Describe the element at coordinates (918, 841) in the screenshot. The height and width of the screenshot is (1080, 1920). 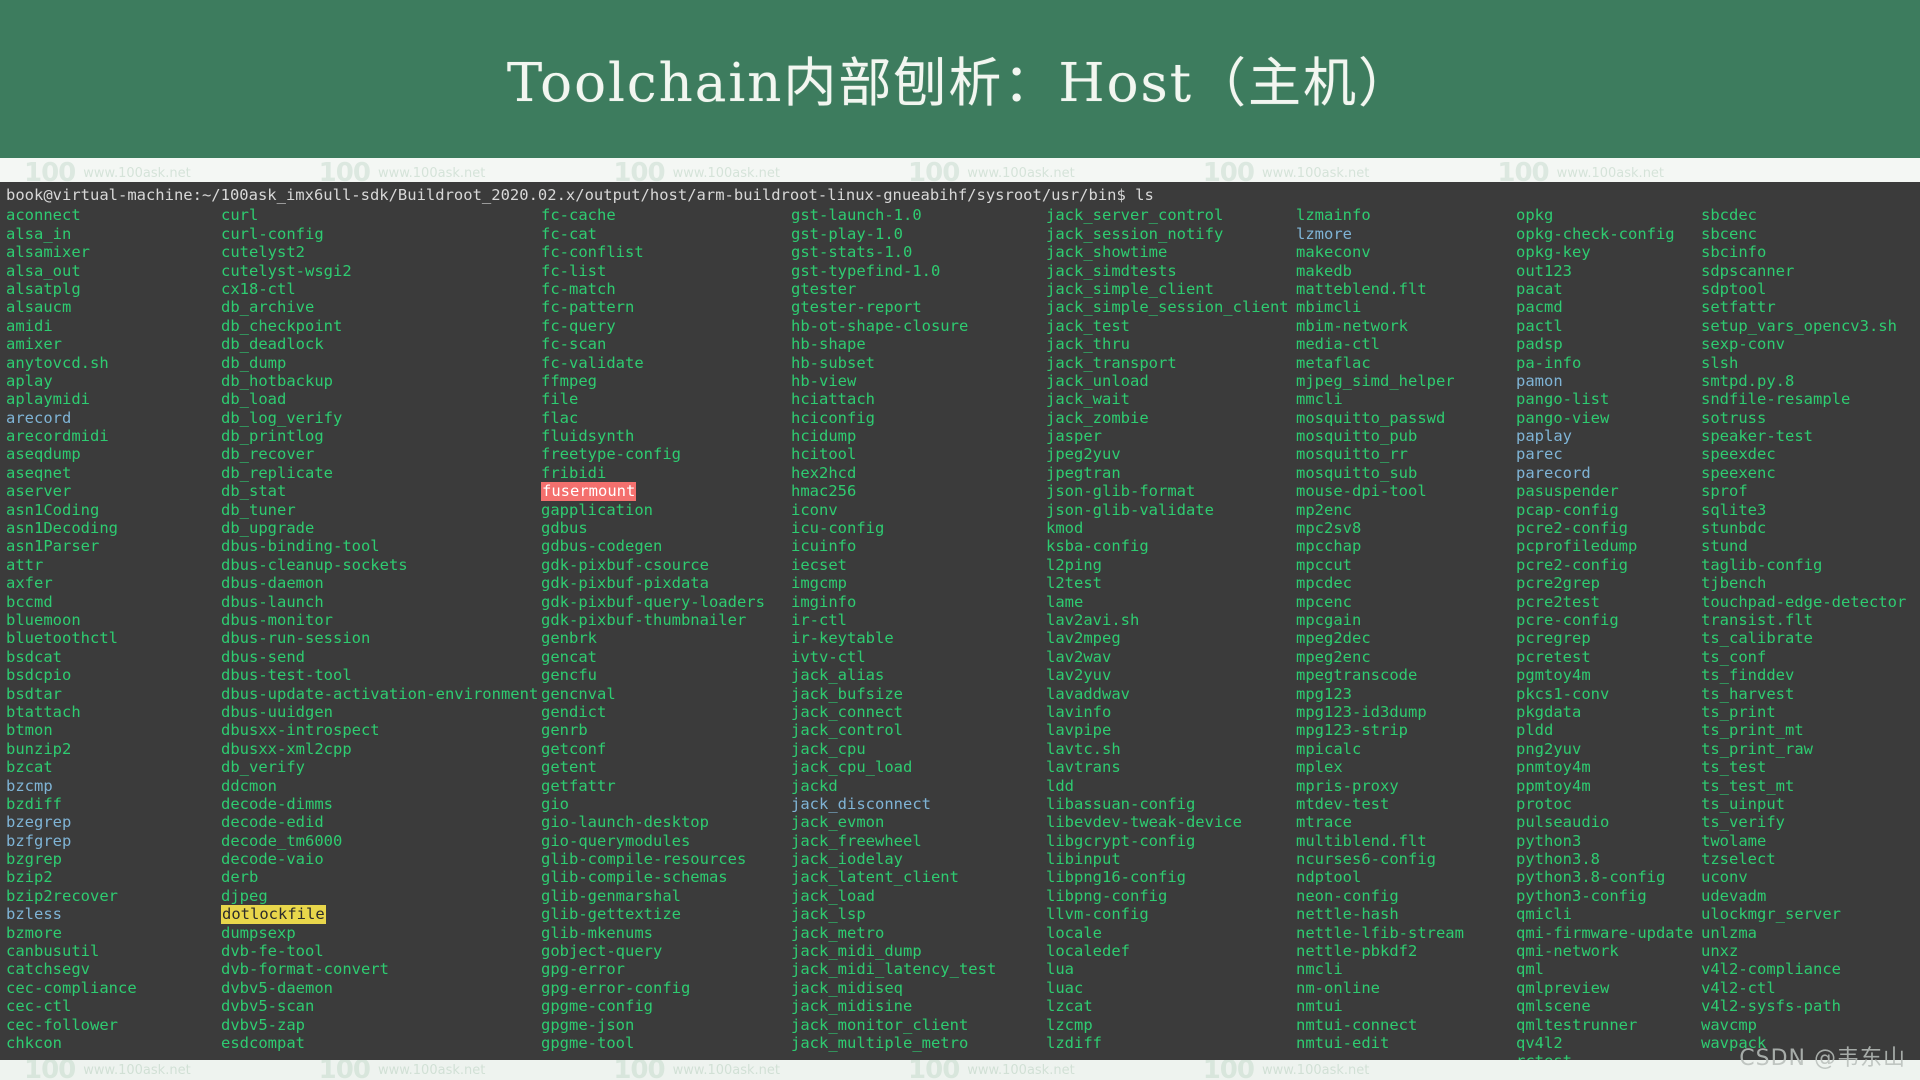
I see `file-entry: jack_freewheel` at that location.